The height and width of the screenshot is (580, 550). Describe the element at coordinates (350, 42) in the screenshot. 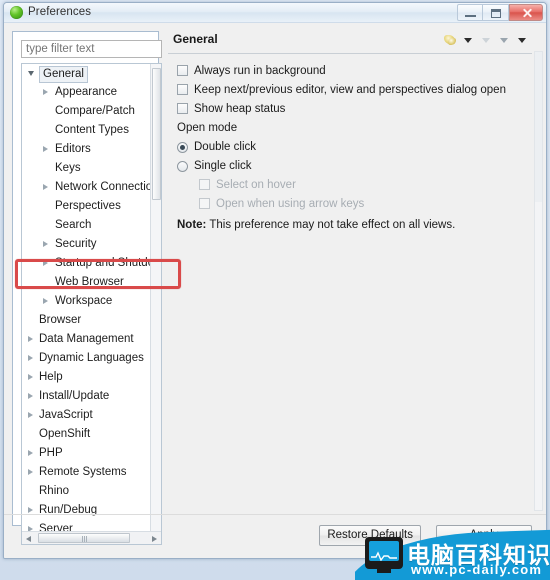

I see `page-header: General` at that location.